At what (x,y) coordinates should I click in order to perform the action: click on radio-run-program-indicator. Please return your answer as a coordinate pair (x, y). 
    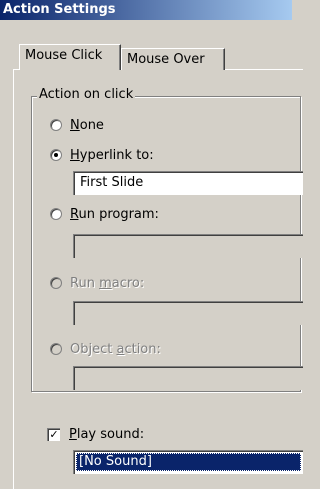
    Looking at the image, I should click on (56, 214).